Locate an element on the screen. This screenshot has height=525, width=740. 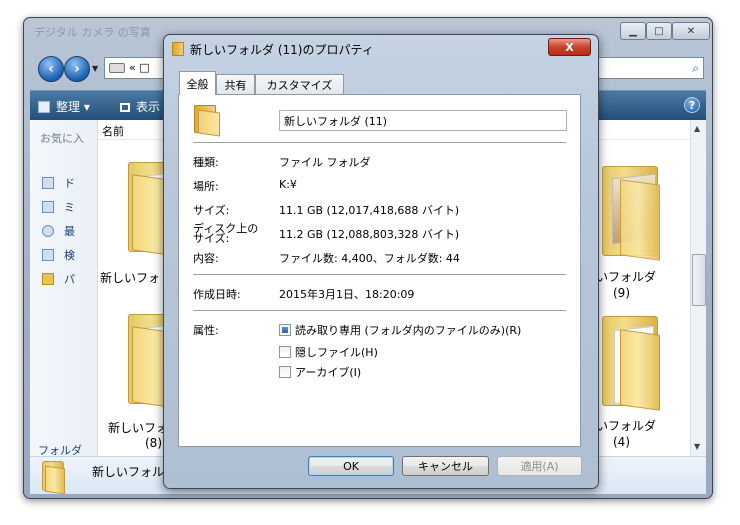
disk-size-label: ディスク上のサイズ: is located at coordinates (226, 233).